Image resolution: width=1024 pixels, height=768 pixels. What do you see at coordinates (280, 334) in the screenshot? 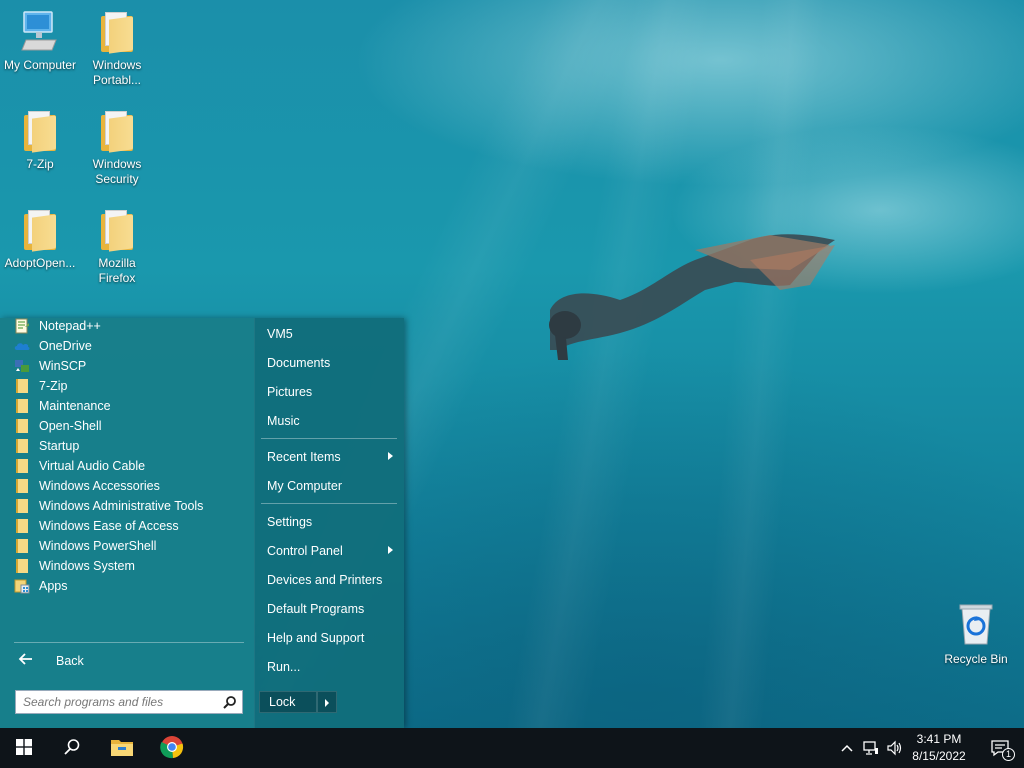
I see `menu-item-label: VM5` at bounding box center [280, 334].